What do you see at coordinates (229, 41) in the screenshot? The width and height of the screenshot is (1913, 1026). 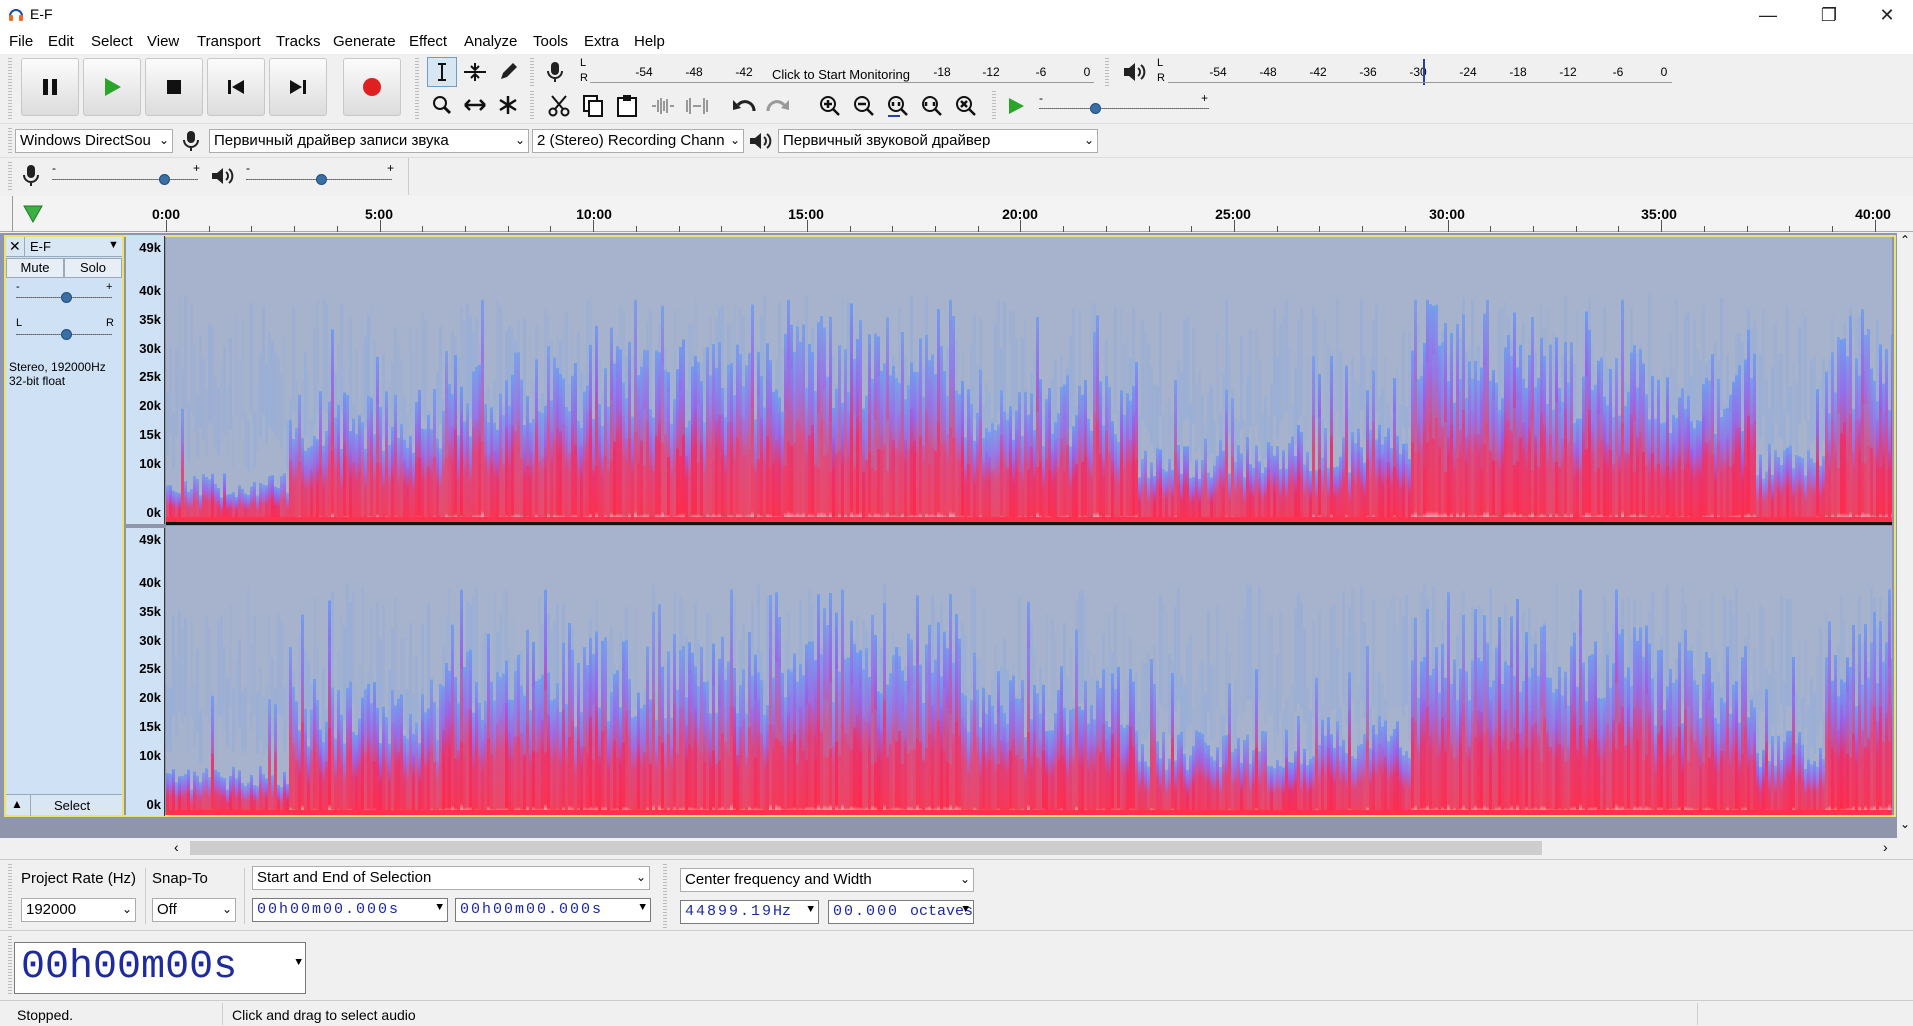 I see `menu-transport: Transport` at bounding box center [229, 41].